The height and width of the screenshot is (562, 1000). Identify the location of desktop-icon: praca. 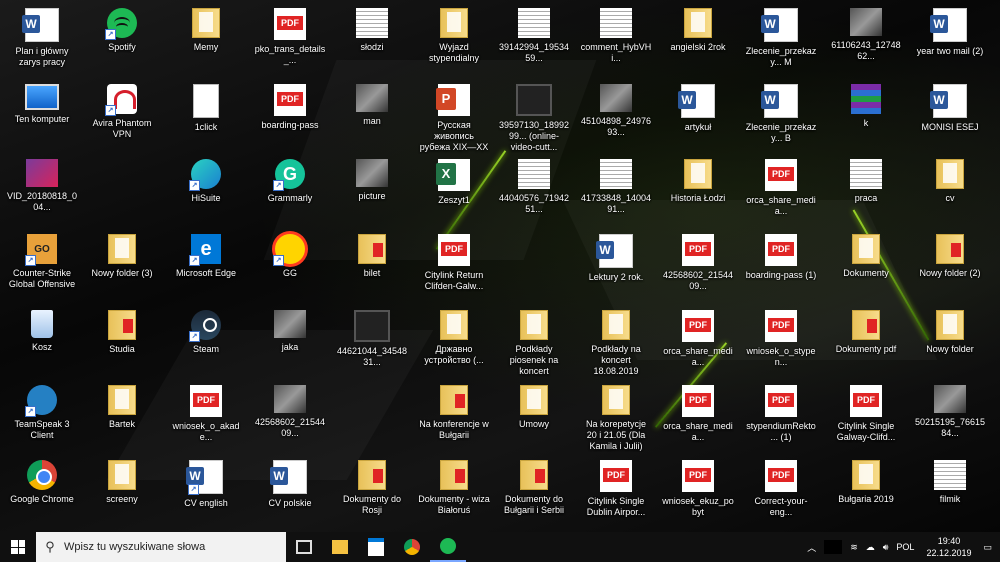
(866, 179).